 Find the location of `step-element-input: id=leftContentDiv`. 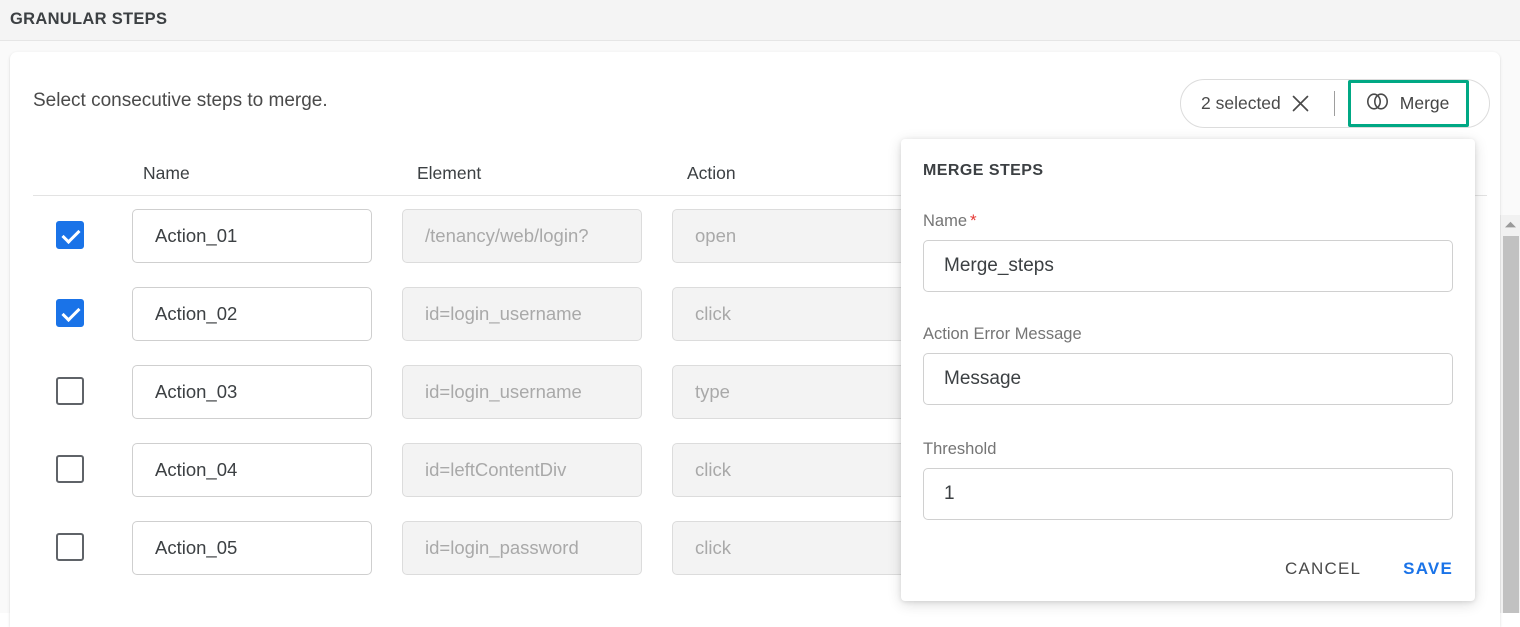

step-element-input: id=leftContentDiv is located at coordinates (522, 470).